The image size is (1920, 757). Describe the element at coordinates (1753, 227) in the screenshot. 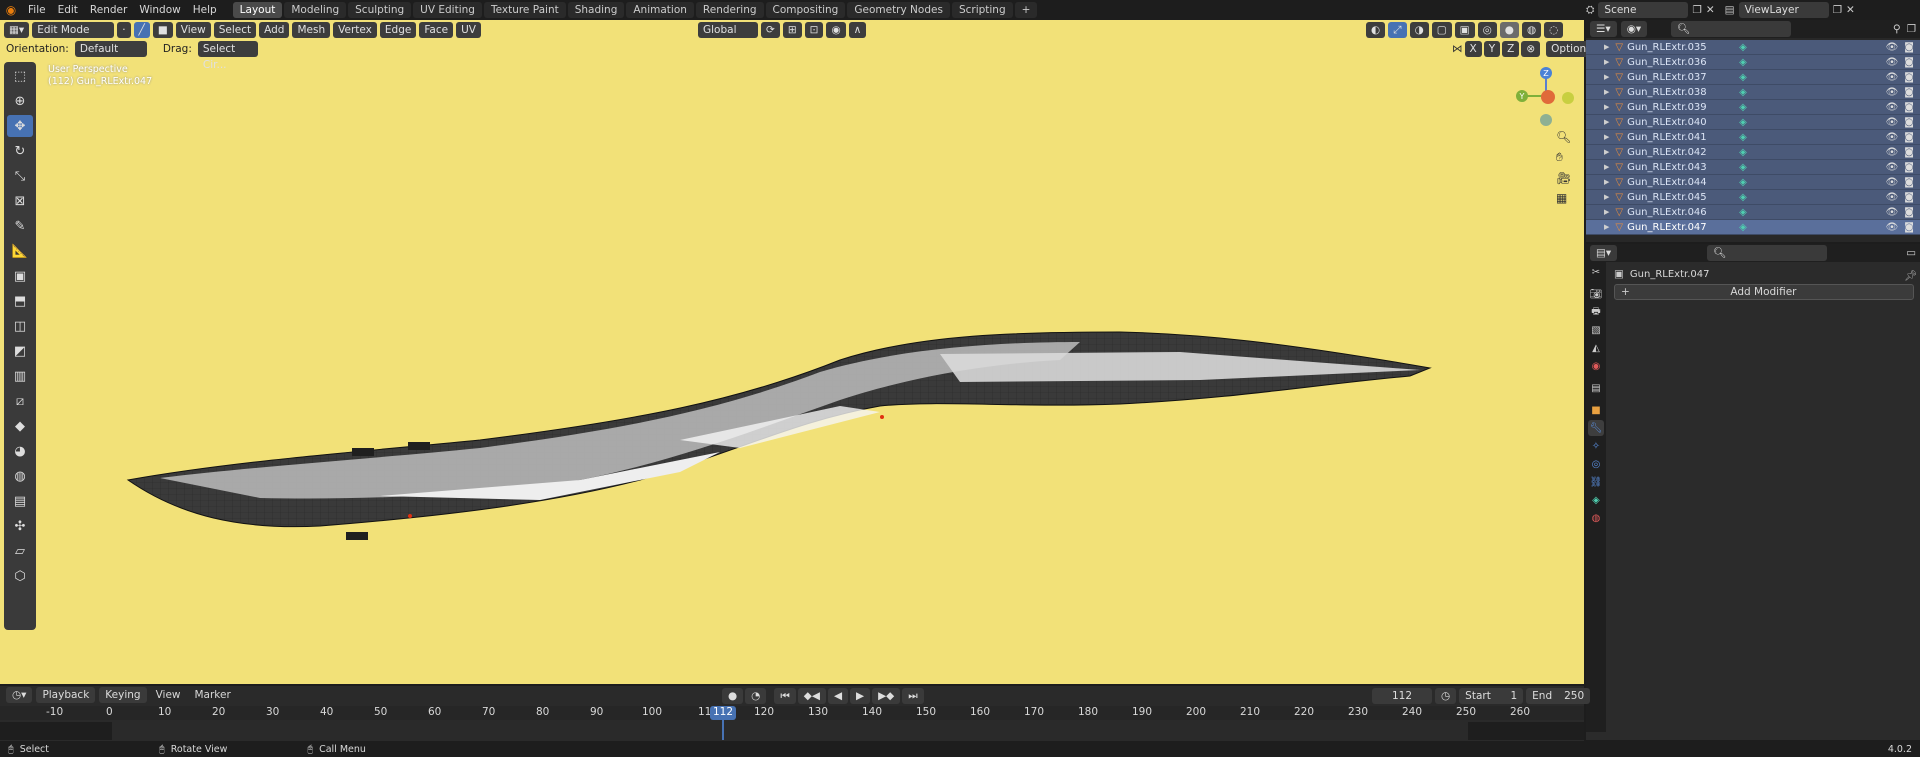

I see `list-item-active: ▶ ▽ Gun_RLExtr.047 ◈ 👁︎ ◙` at that location.